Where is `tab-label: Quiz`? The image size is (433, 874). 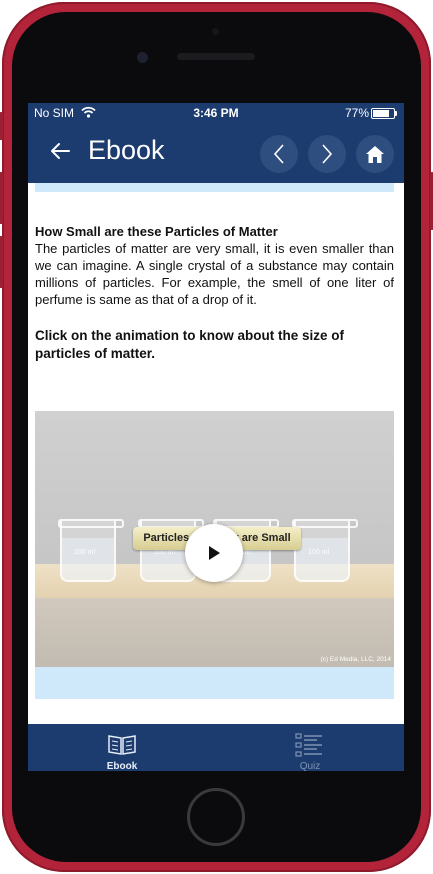
tab-label: Quiz is located at coordinates (310, 766).